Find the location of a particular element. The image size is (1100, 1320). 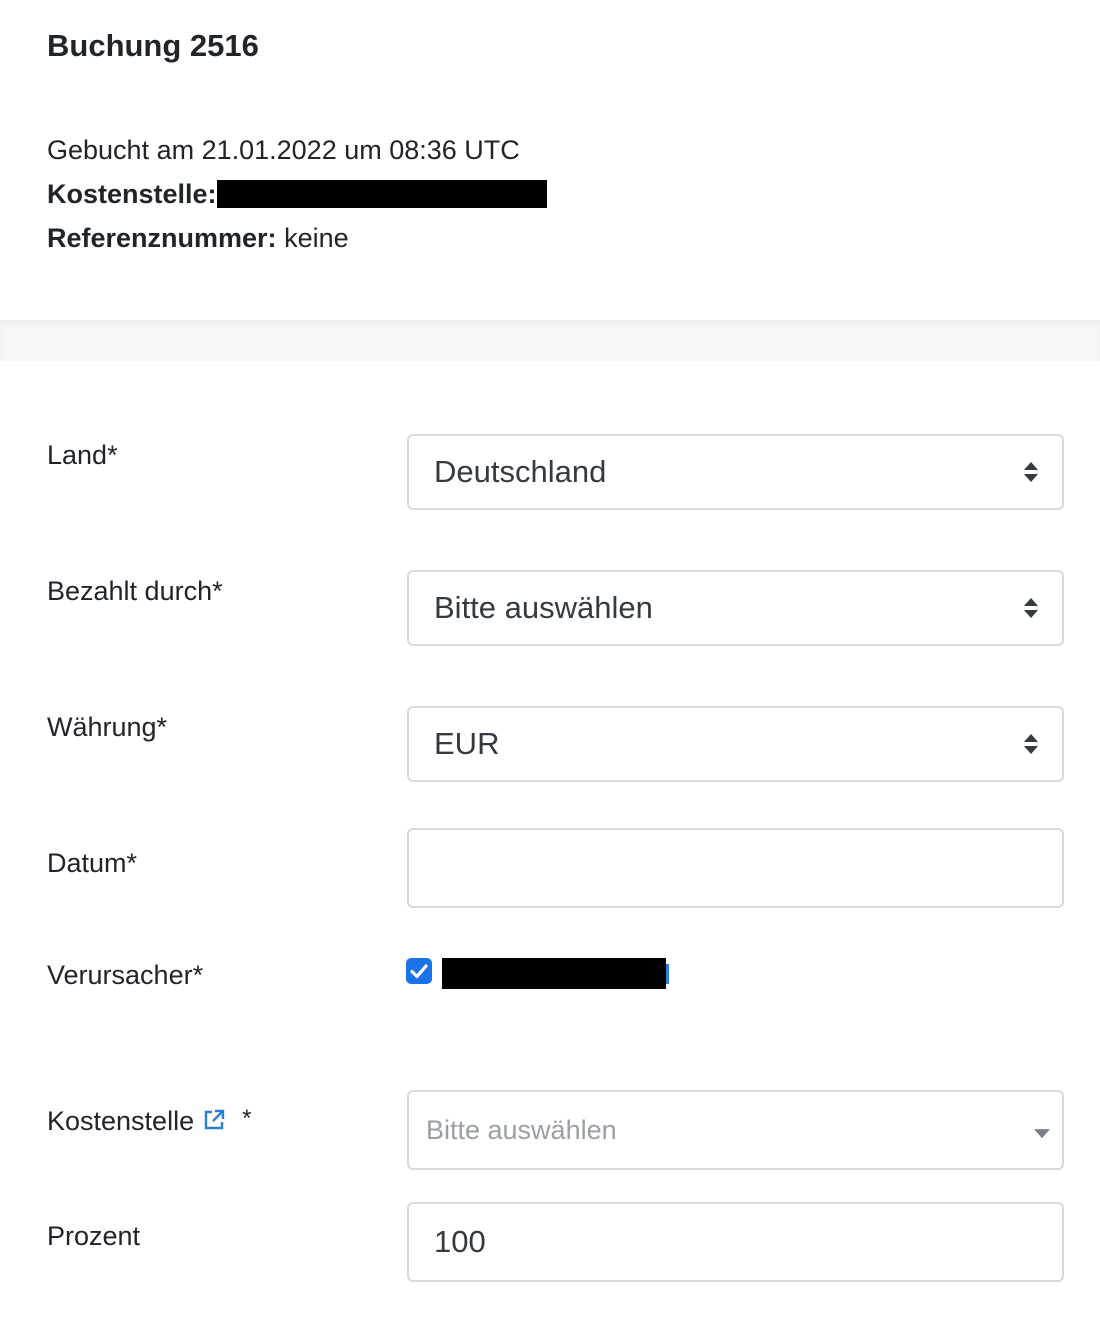

reference-line: Referenznummer: keine is located at coordinates (198, 238).